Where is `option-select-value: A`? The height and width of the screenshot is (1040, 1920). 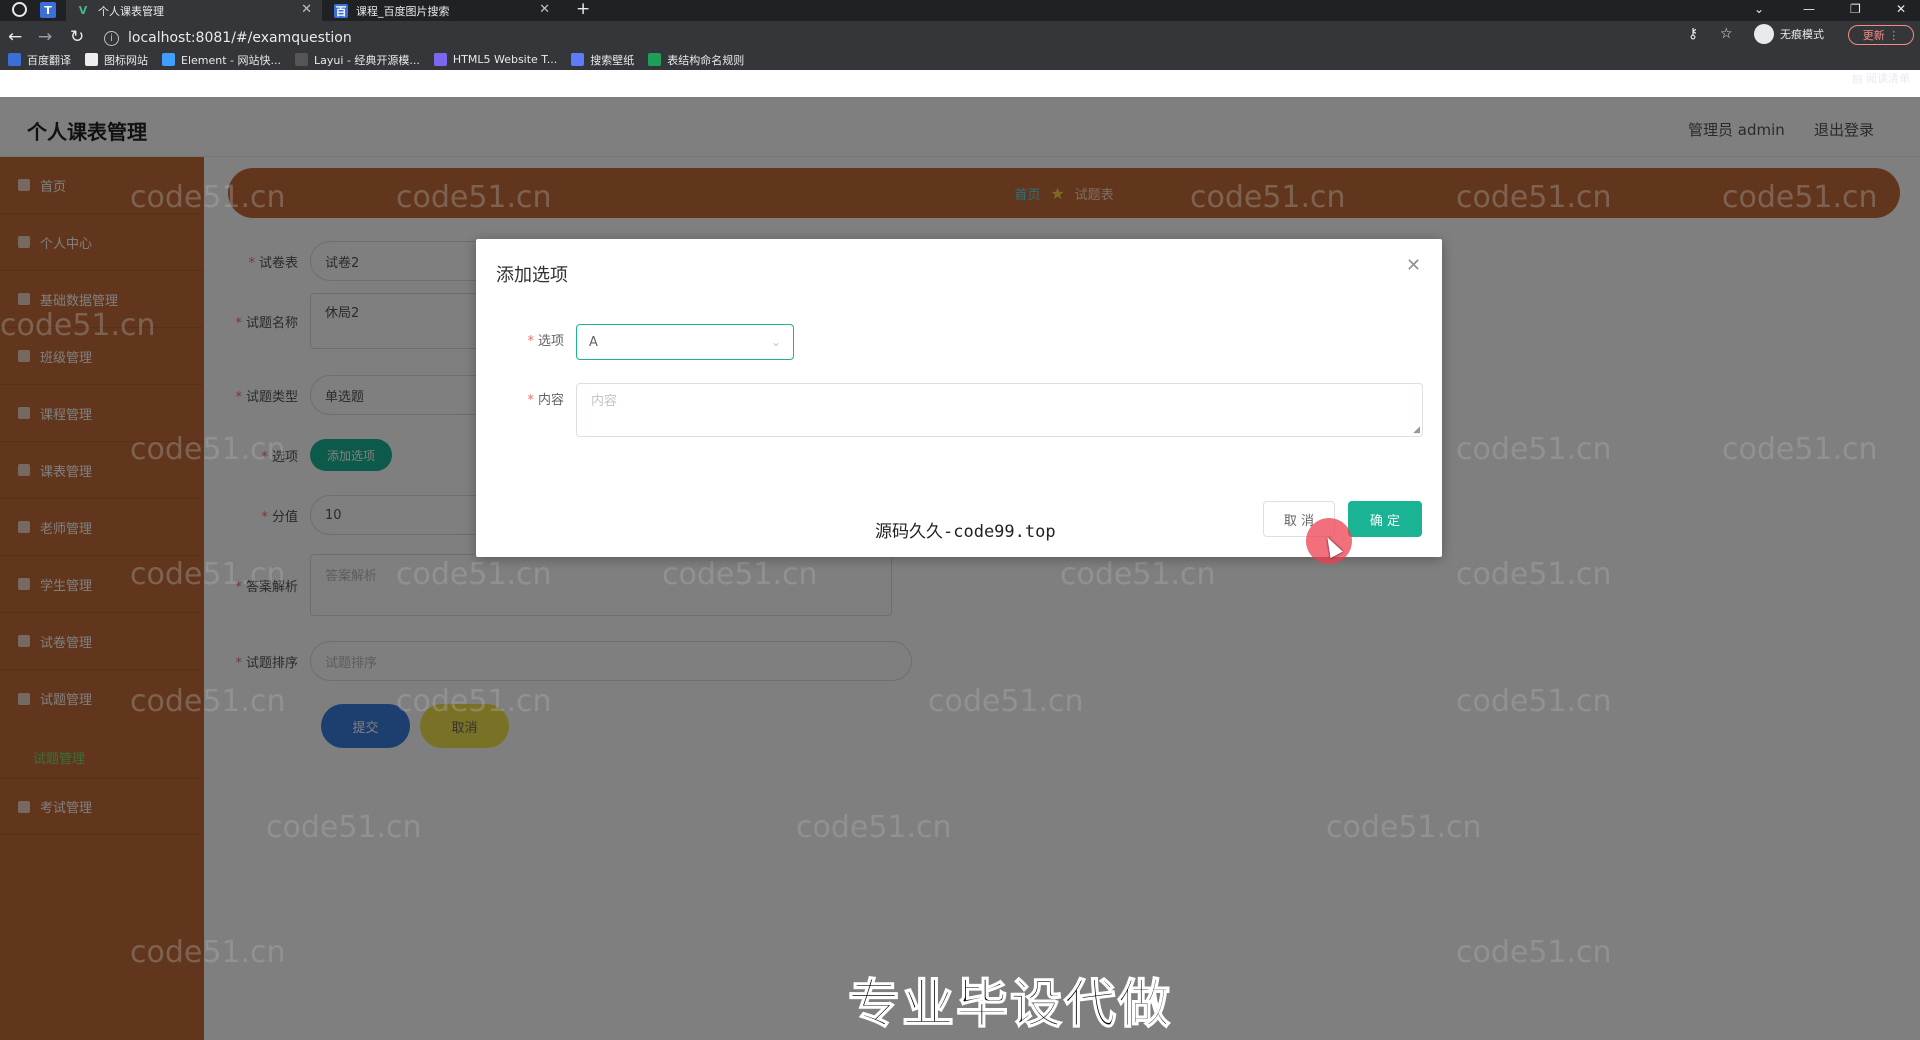
option-select-value: A is located at coordinates (593, 342).